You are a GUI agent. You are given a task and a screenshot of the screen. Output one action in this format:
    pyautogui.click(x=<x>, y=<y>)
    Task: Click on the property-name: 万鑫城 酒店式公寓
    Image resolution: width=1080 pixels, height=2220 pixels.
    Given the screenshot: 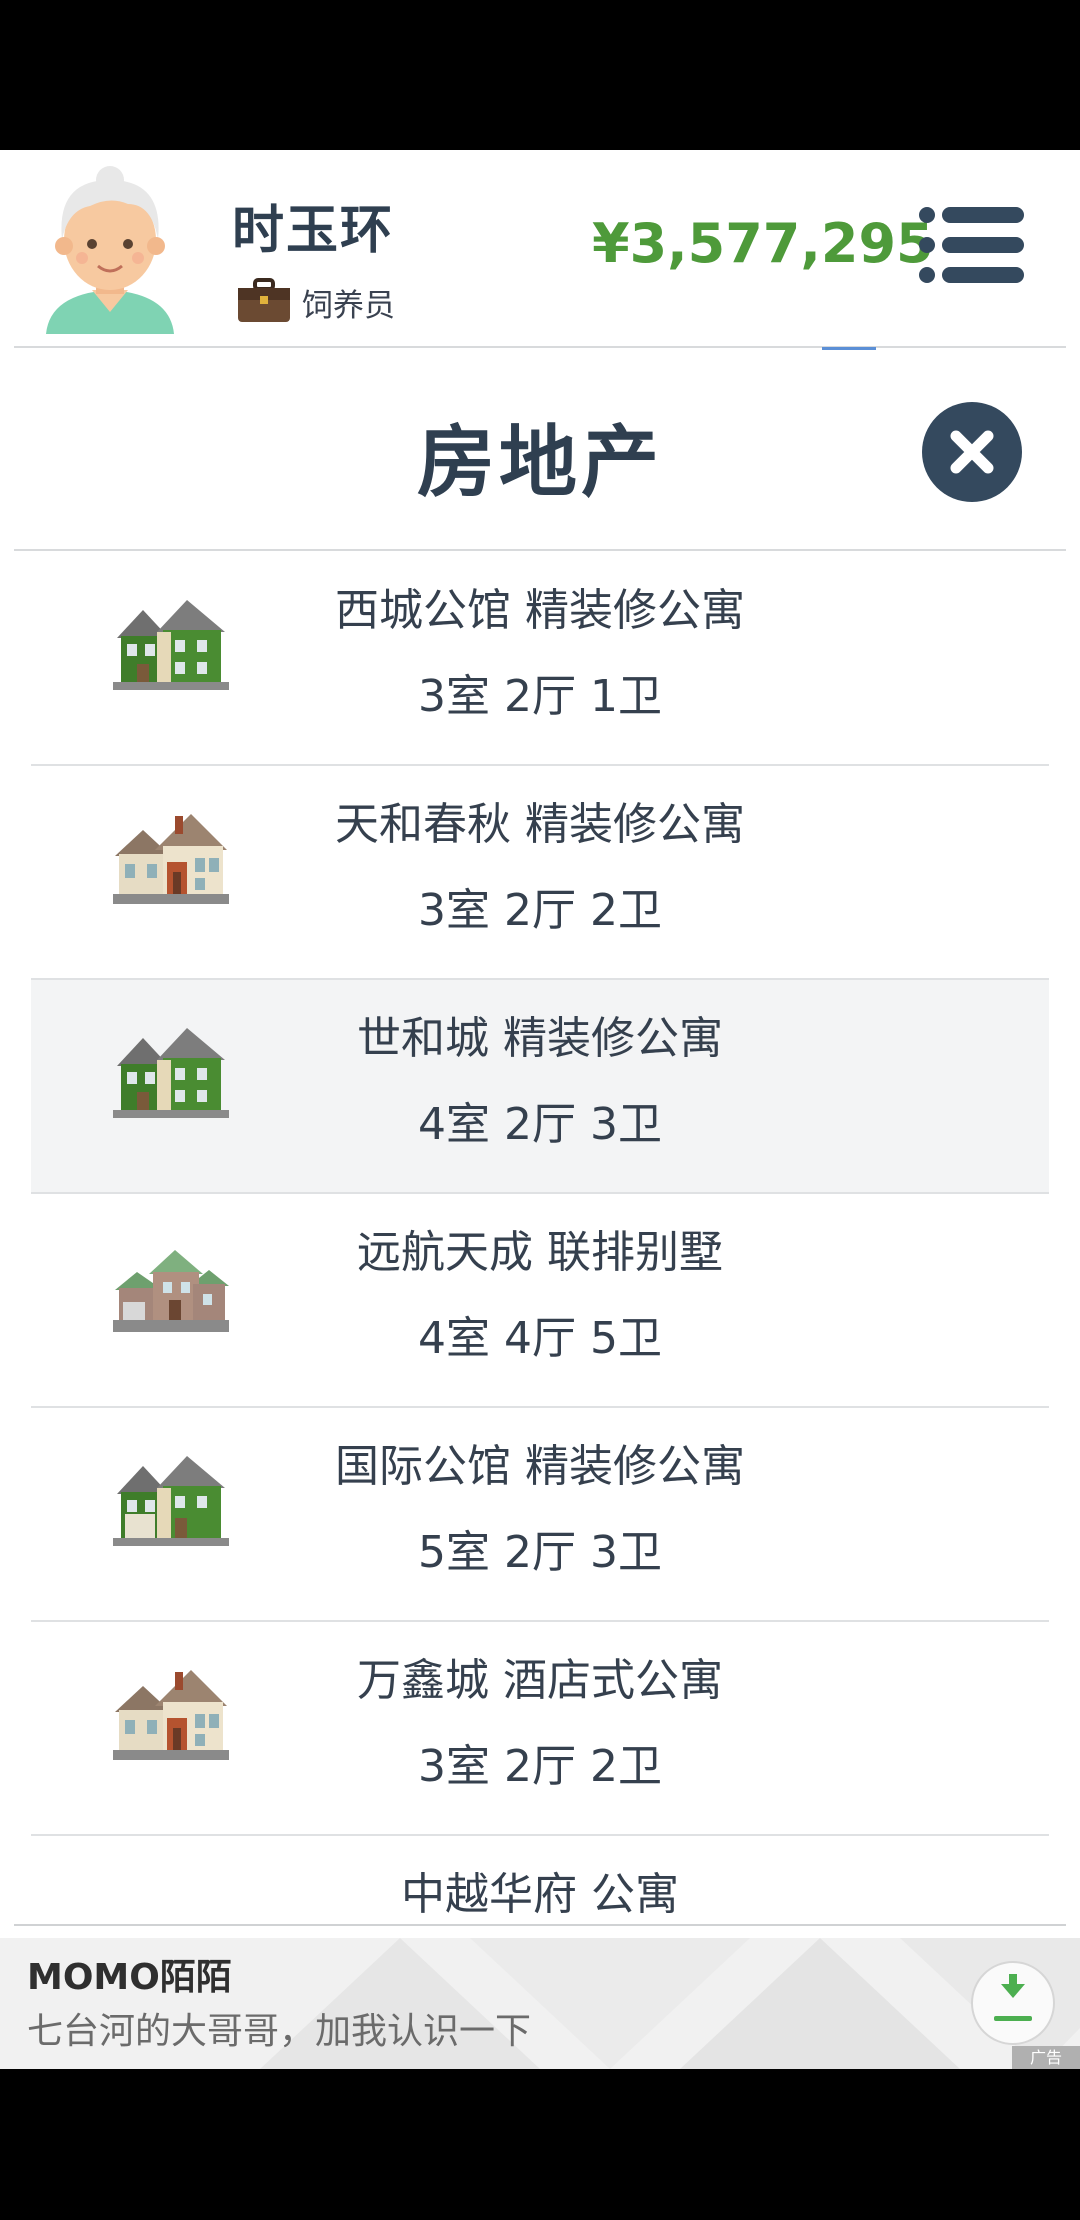 What is the action you would take?
    pyautogui.click(x=540, y=1680)
    